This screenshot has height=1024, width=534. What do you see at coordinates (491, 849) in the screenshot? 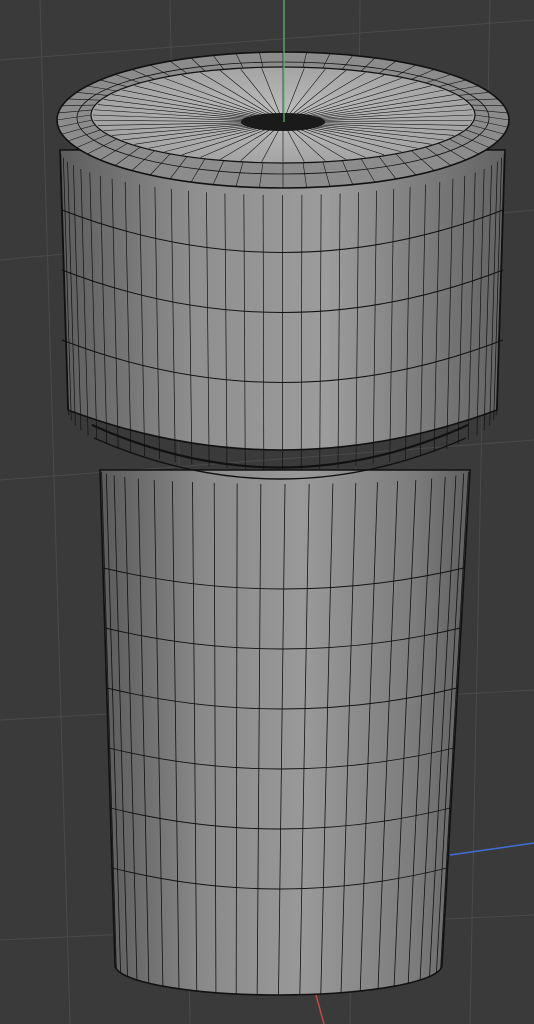
I see `z-axis-line` at bounding box center [491, 849].